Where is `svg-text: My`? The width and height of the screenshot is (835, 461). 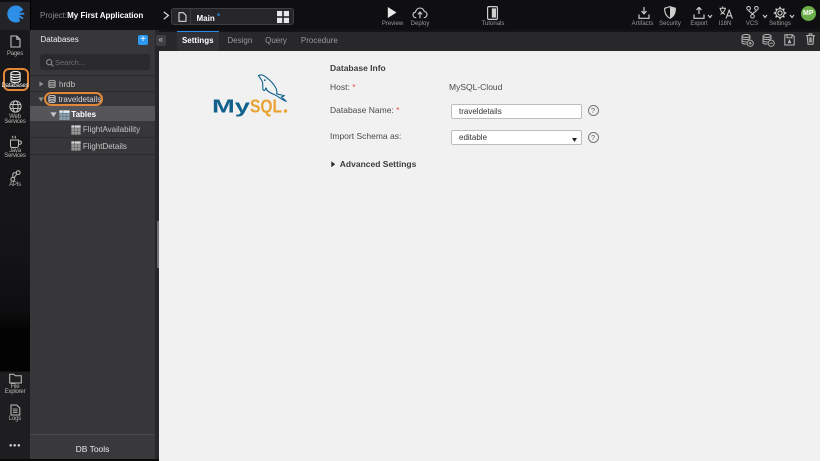 svg-text: My is located at coordinates (231, 106).